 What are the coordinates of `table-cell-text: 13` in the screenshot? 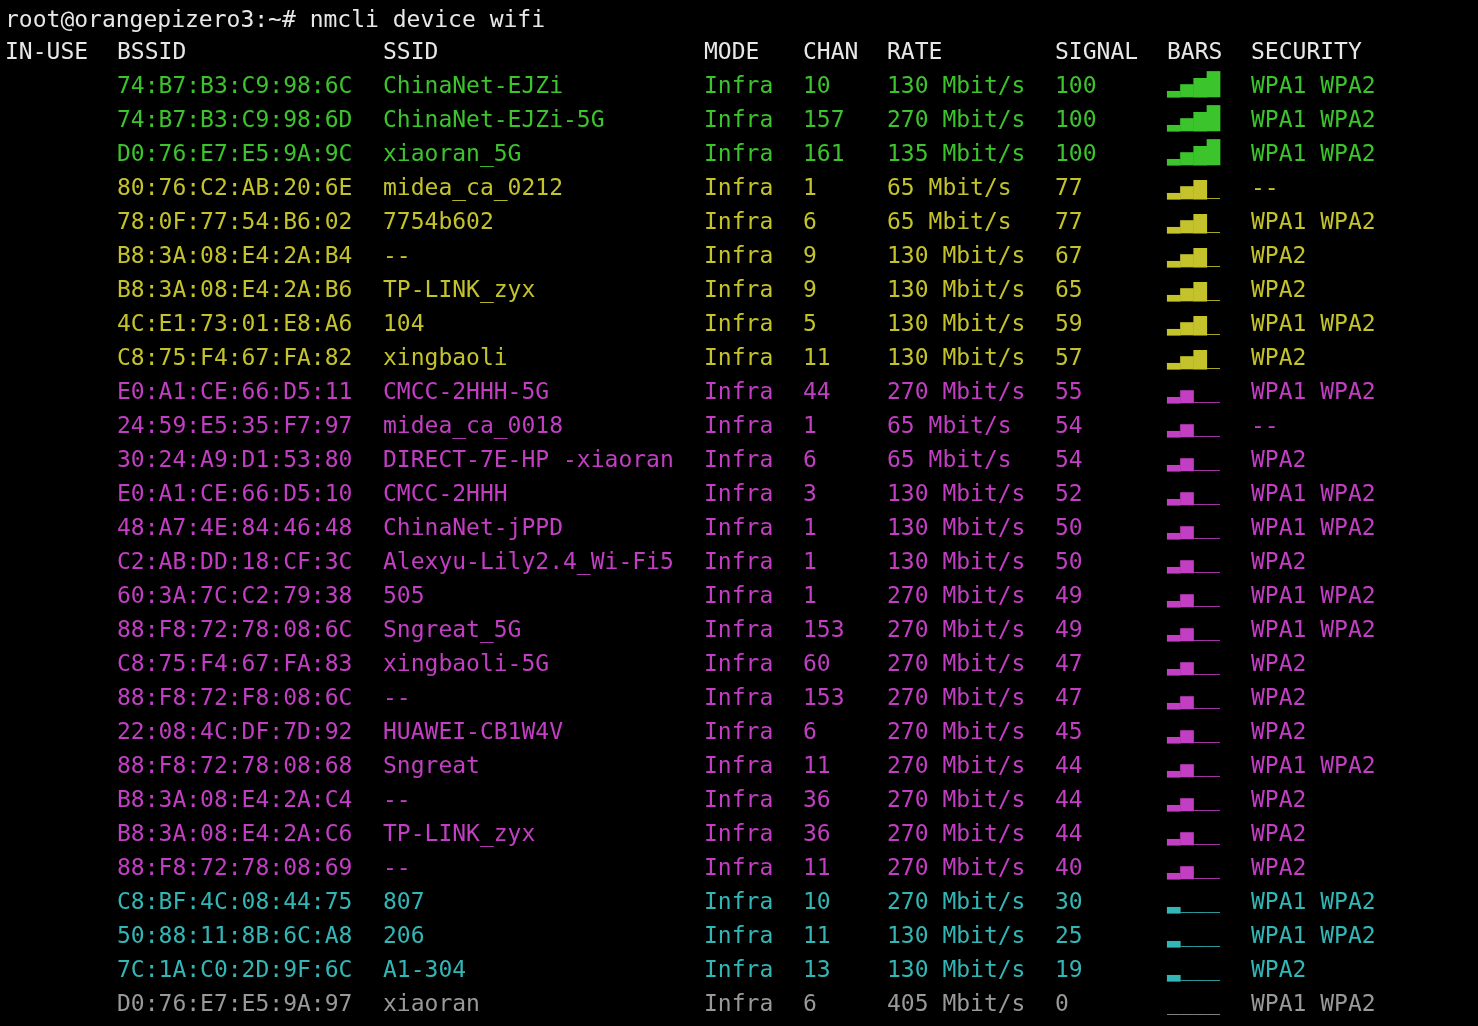 It's located at (817, 969).